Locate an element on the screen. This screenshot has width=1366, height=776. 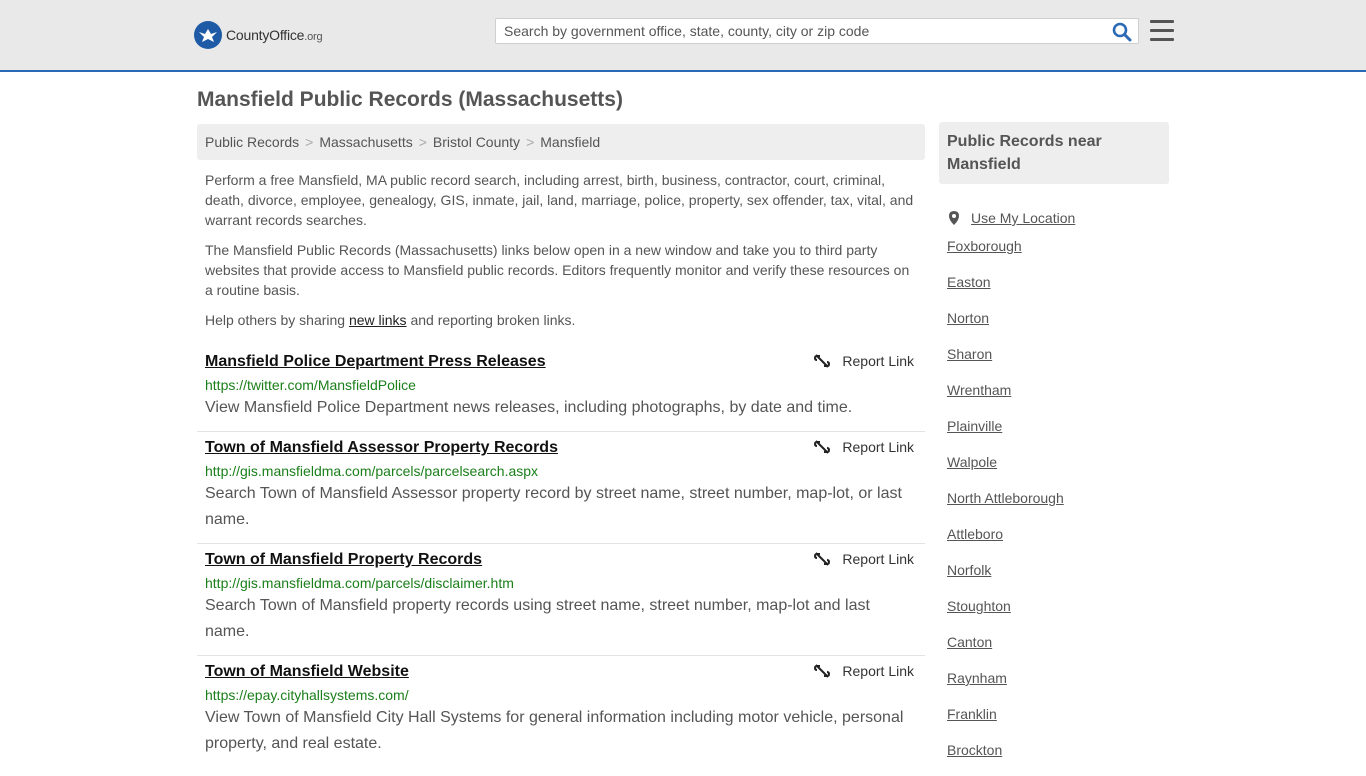
nearby-place-link: Stoughton is located at coordinates (1057, 614).